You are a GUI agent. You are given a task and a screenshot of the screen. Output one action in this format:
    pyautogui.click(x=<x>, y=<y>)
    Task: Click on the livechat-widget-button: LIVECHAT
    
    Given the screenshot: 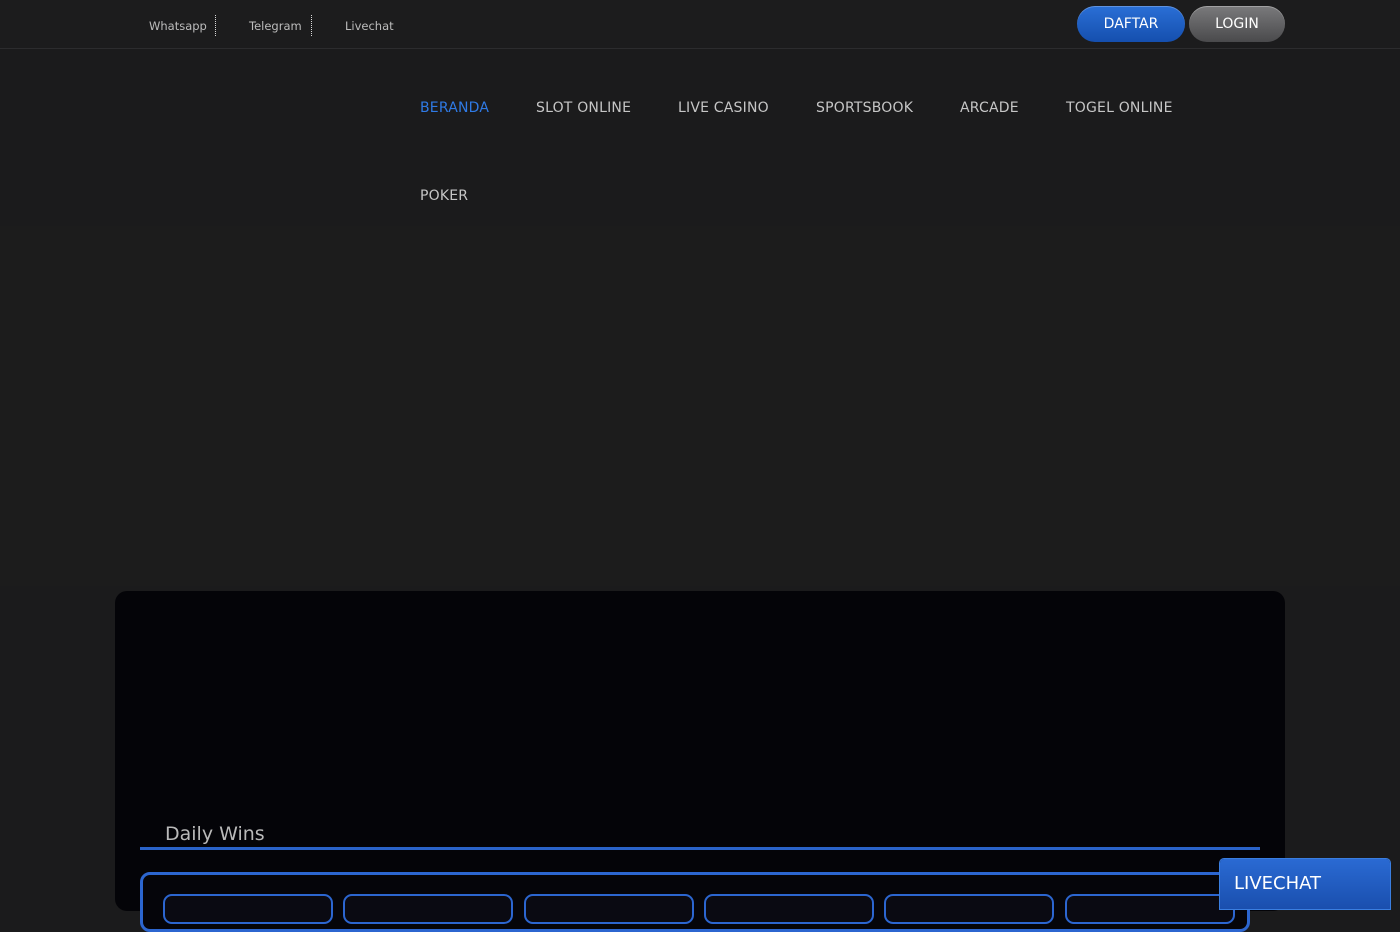 What is the action you would take?
    pyautogui.click(x=1305, y=884)
    